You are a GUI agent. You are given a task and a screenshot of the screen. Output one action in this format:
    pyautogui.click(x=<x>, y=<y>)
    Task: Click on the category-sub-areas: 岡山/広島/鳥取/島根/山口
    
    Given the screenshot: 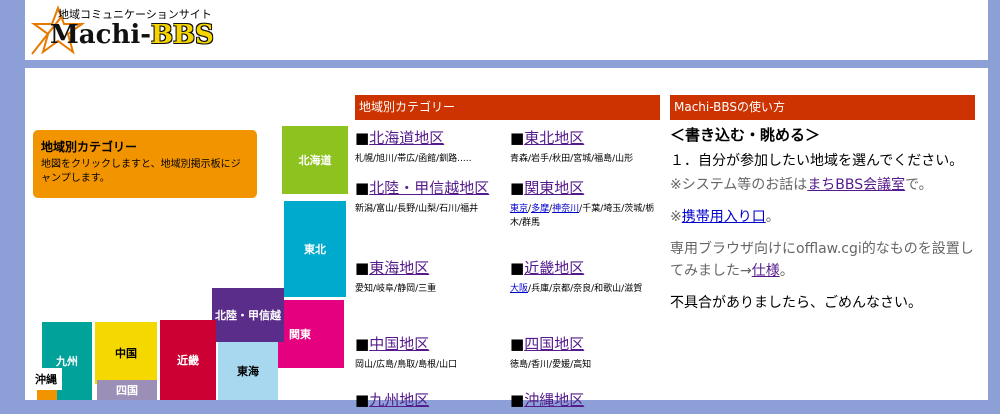 What is the action you would take?
    pyautogui.click(x=431, y=365)
    